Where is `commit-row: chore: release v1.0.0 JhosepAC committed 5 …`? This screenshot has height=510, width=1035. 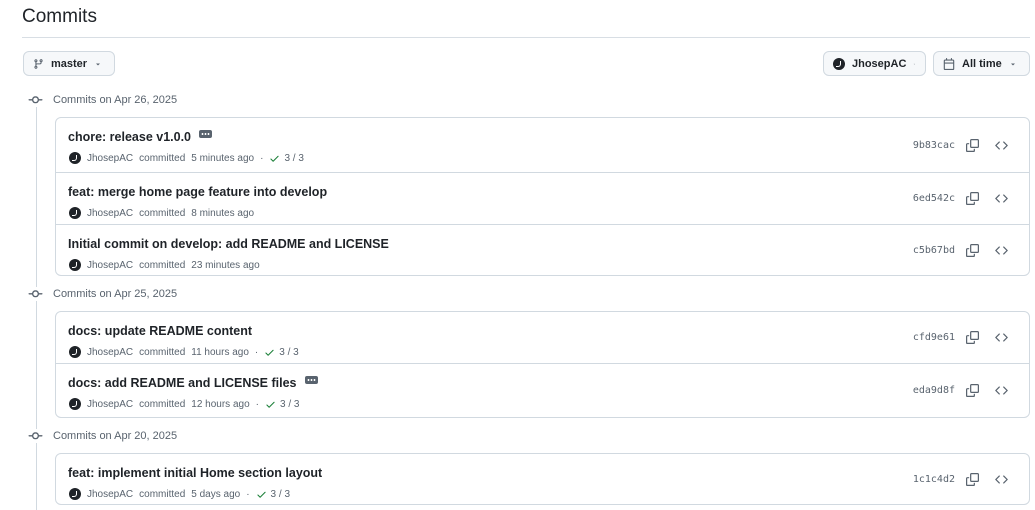
commit-row: chore: release v1.0.0 JhosepAC committed 5 … is located at coordinates (542, 145).